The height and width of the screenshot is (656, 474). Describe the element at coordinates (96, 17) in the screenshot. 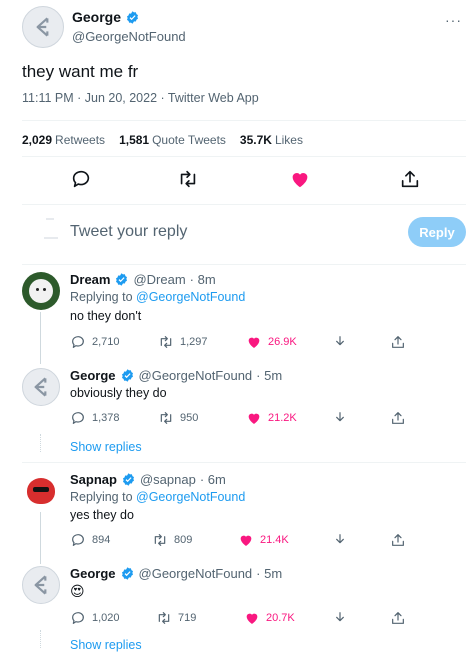

I see `author-name: George` at that location.